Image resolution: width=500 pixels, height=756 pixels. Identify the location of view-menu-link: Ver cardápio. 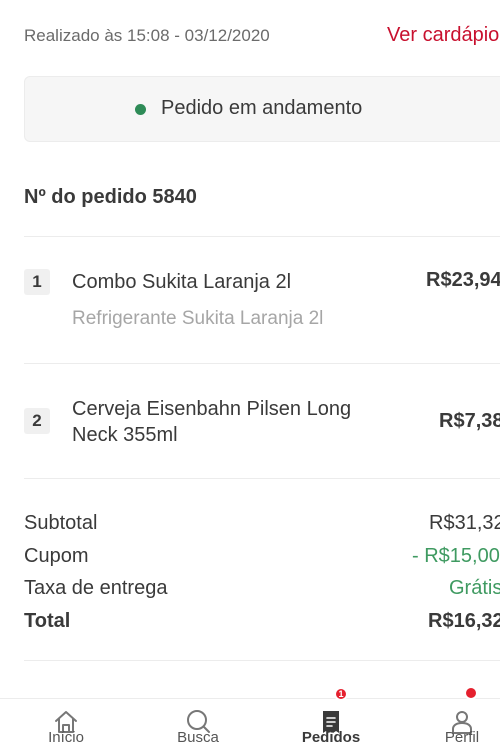
(443, 35).